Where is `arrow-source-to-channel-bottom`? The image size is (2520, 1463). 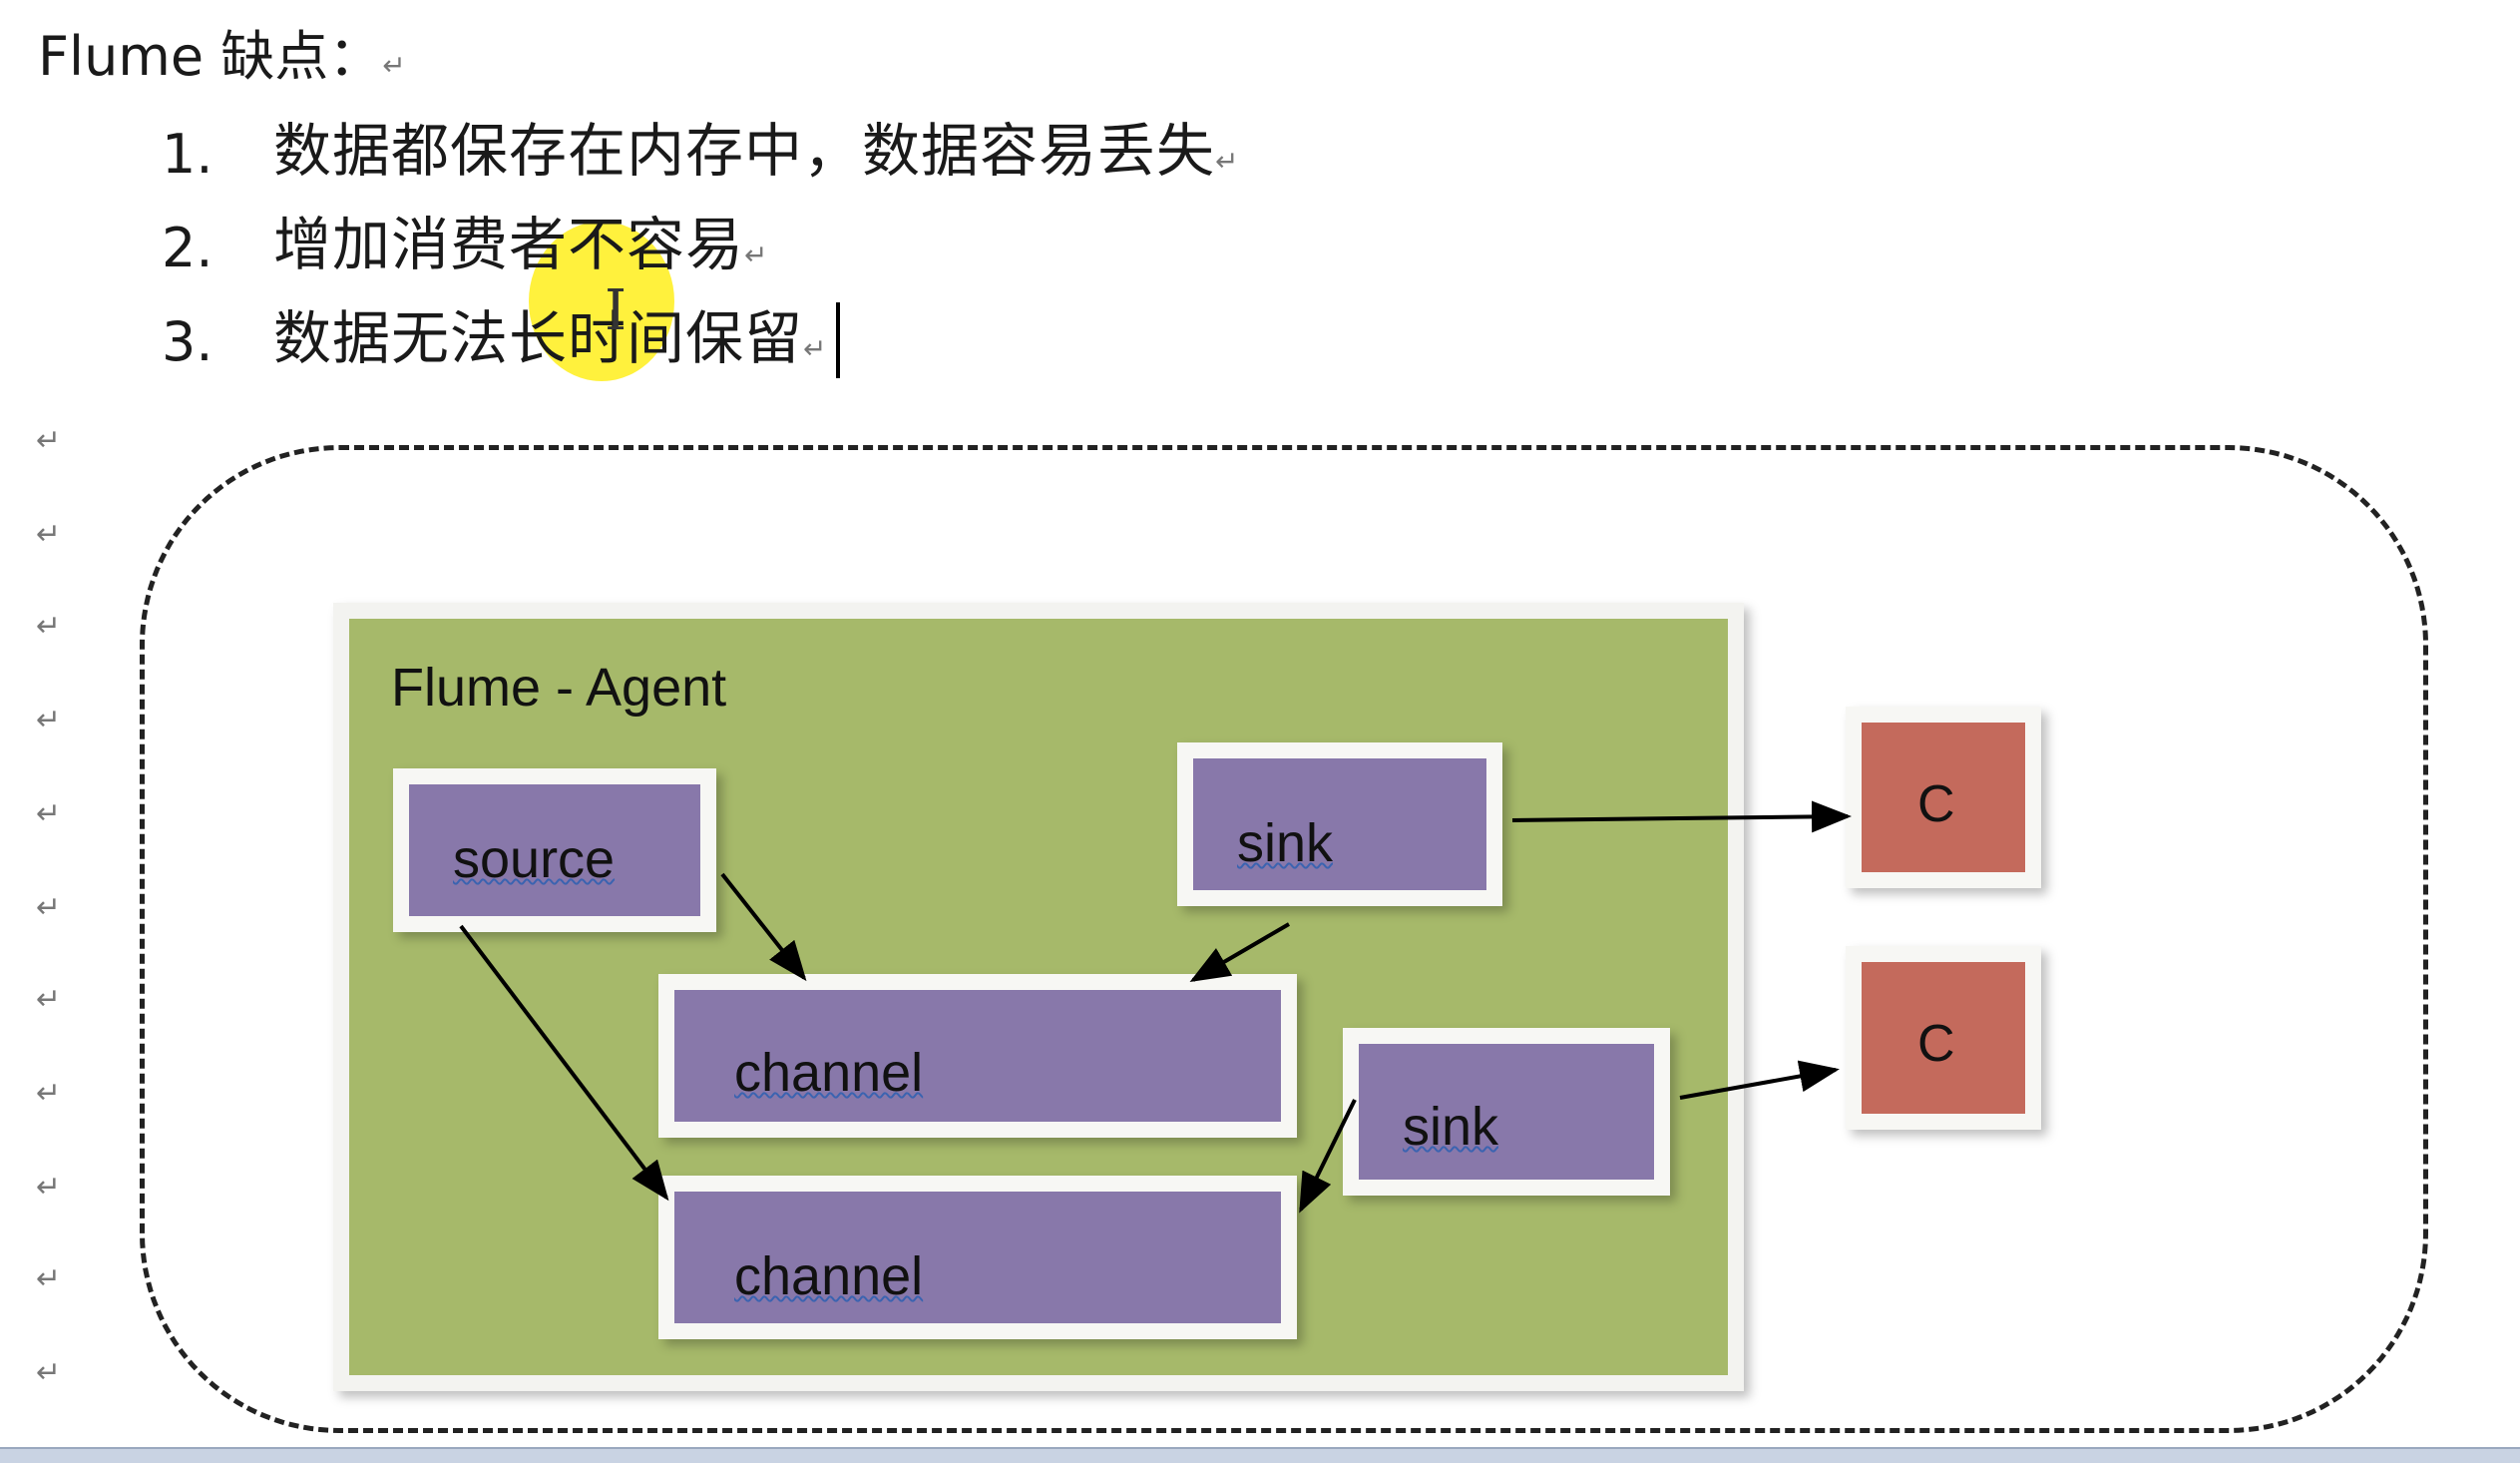 arrow-source-to-channel-bottom is located at coordinates (564, 1063).